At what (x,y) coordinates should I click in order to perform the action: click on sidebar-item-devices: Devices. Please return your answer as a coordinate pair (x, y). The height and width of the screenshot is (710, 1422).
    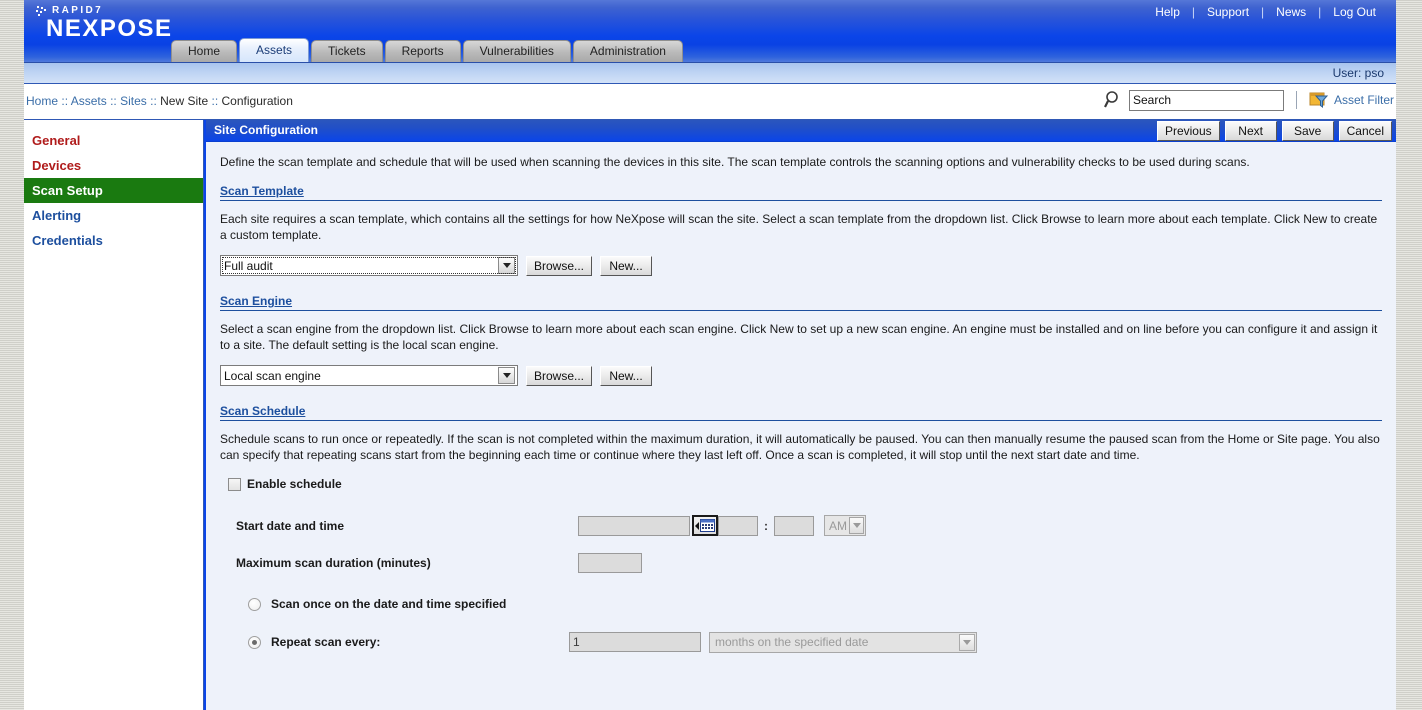
    Looking at the image, I should click on (113, 165).